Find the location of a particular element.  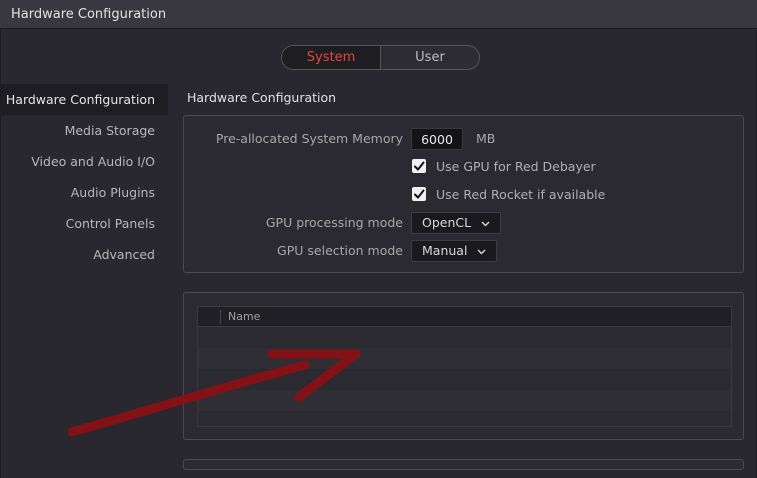

gpu-red-debayer-row: Use GPU for Red Debayer is located at coordinates (464, 167).